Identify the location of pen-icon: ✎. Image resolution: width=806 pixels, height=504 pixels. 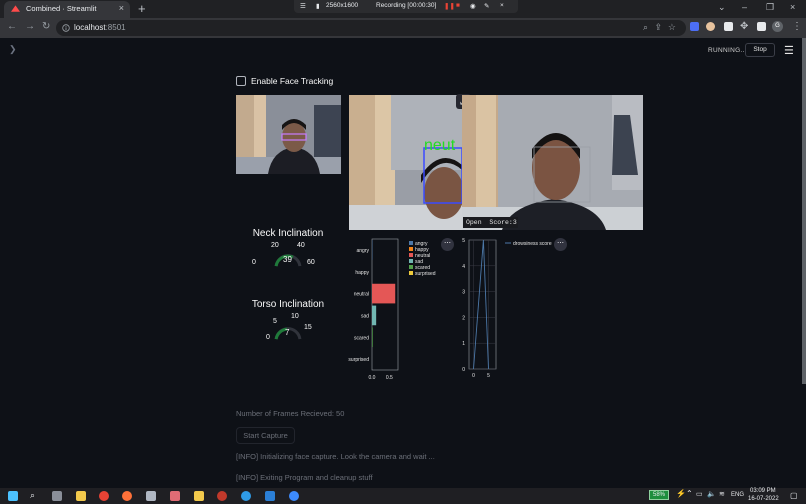
(486, 6).